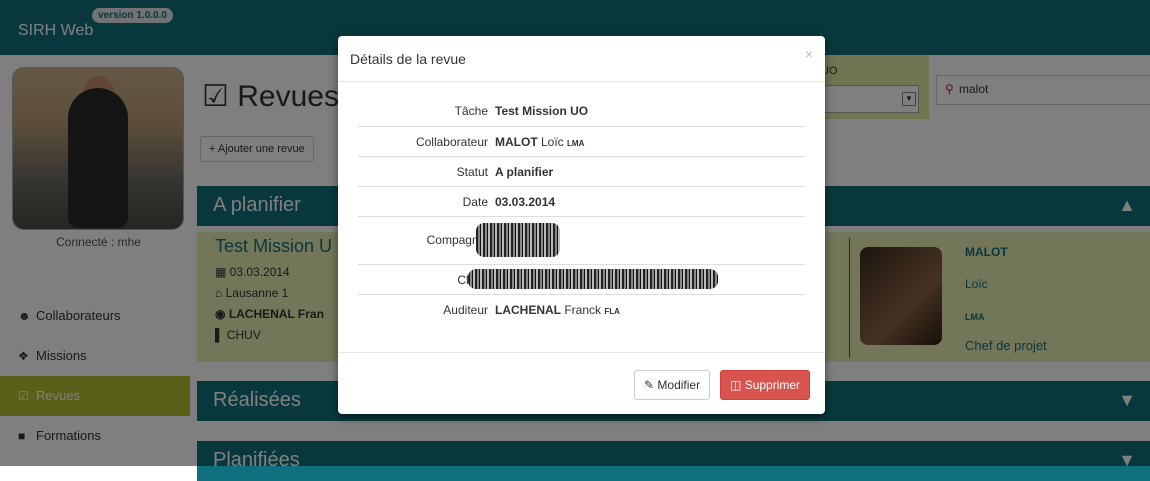  I want to click on trash-icon: ◫, so click(736, 385).